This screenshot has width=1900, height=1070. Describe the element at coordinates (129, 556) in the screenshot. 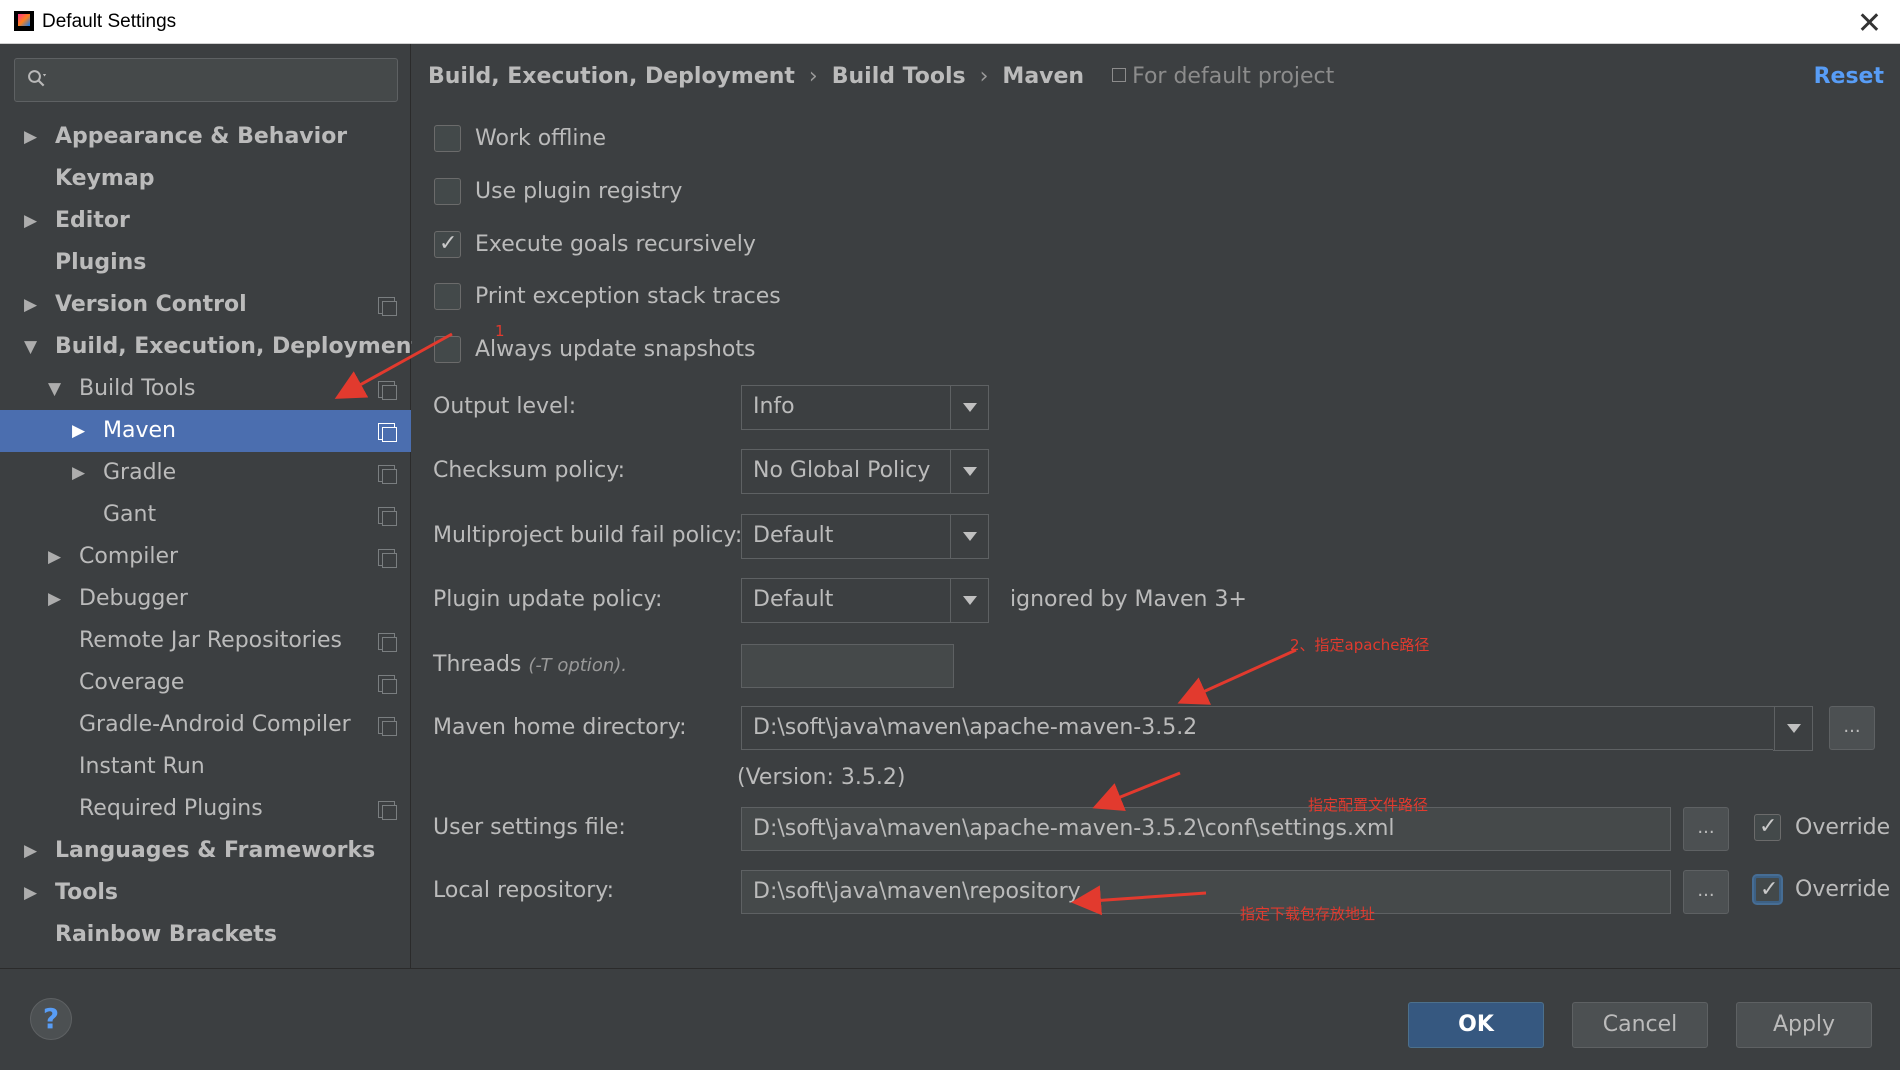

I see `sidebar-item-label: Compiler` at that location.